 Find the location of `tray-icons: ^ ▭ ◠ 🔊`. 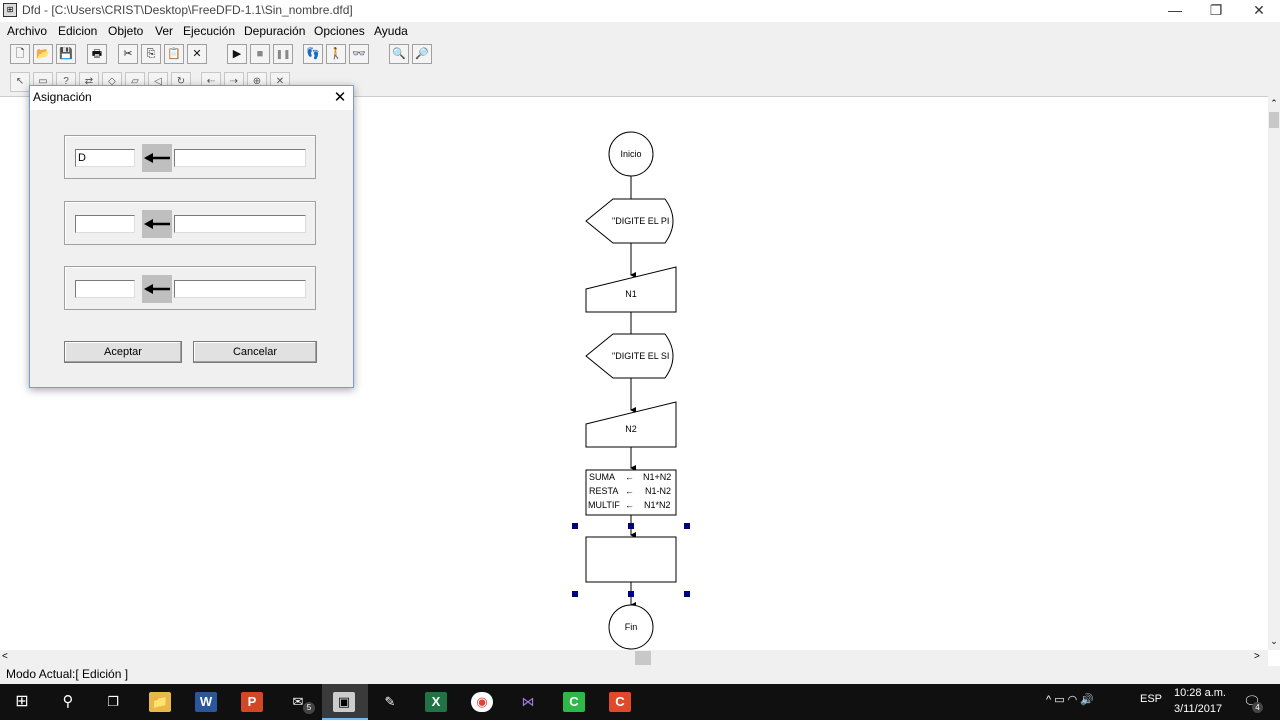

tray-icons: ^ ▭ ◠ 🔊 is located at coordinates (1070, 699).